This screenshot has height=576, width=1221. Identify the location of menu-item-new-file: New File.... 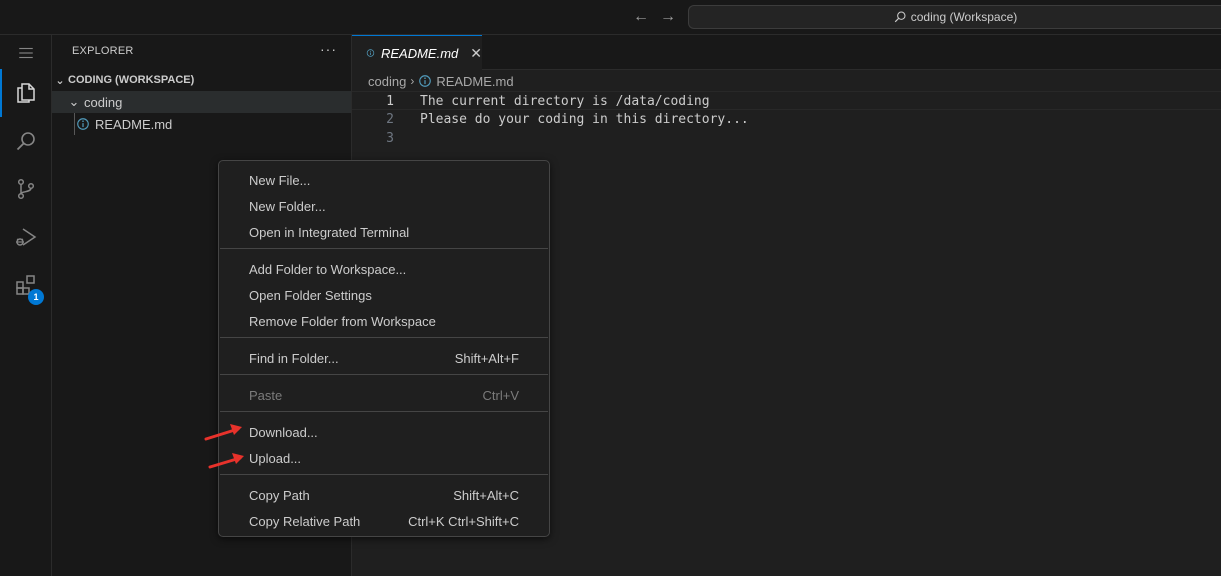
(384, 180).